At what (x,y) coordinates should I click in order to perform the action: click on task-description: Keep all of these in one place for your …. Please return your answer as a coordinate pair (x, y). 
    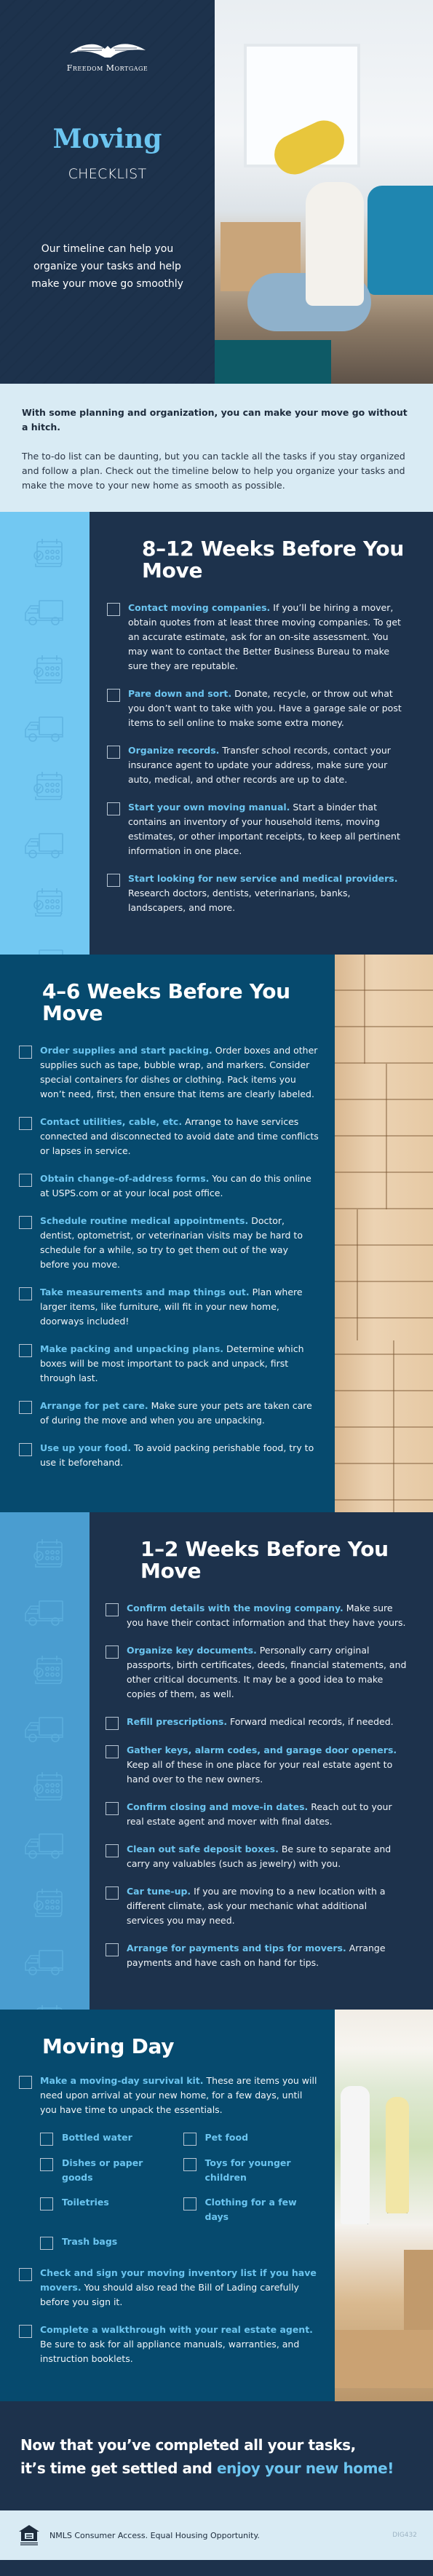
    Looking at the image, I should click on (260, 1772).